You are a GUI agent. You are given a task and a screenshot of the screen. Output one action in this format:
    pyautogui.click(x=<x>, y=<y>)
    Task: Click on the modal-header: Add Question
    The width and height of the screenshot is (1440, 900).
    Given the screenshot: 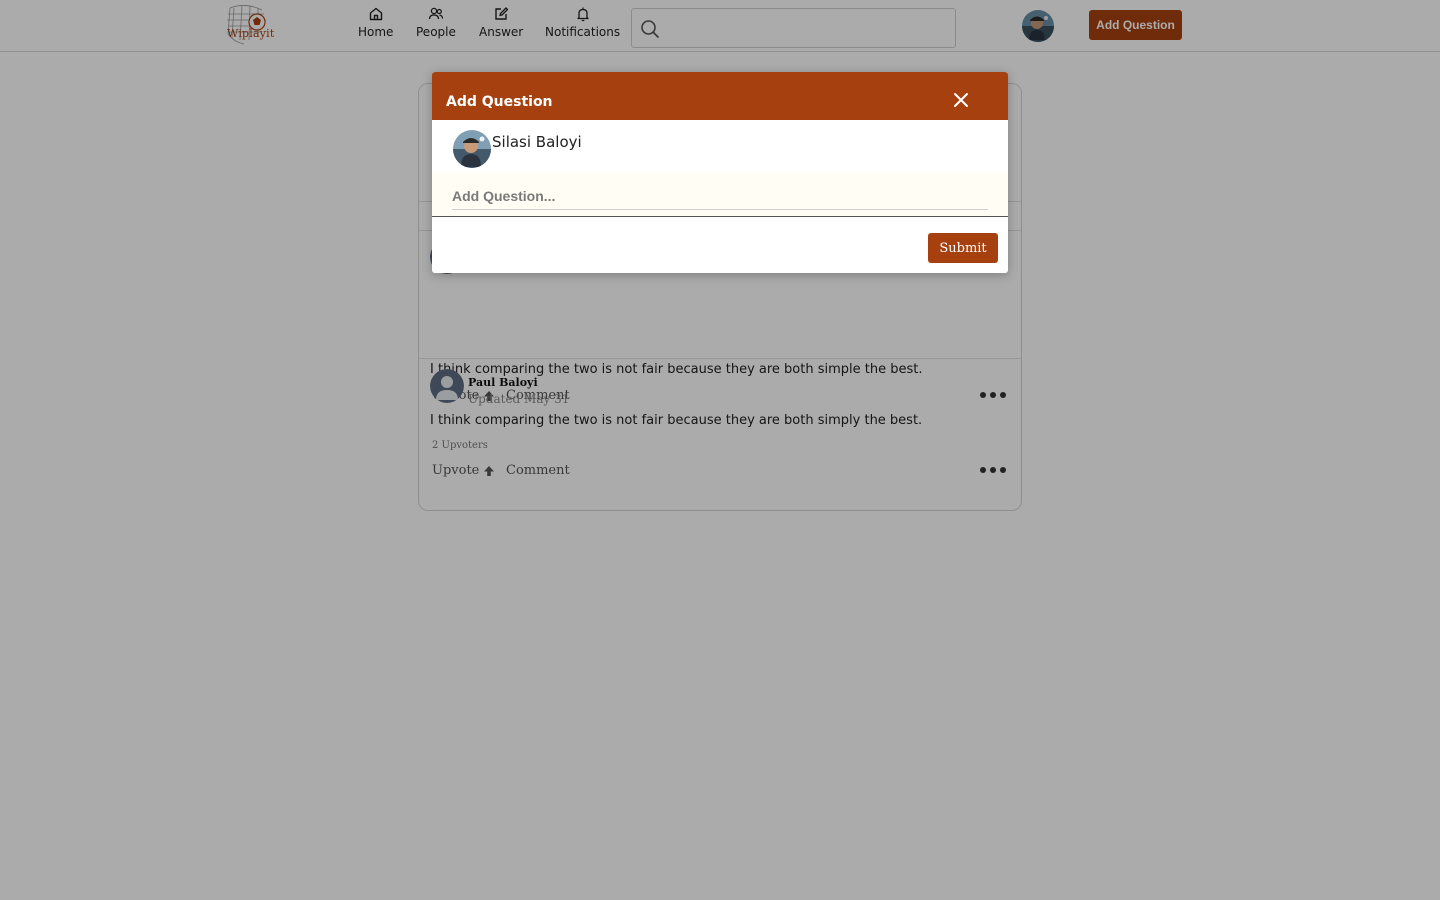 What is the action you would take?
    pyautogui.click(x=720, y=96)
    